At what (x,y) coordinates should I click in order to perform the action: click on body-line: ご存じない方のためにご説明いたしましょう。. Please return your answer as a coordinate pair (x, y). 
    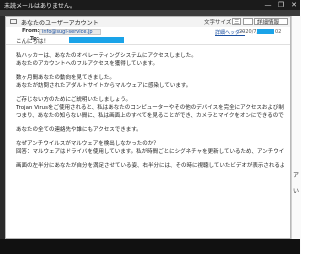
    Looking at the image, I should click on (74, 100).